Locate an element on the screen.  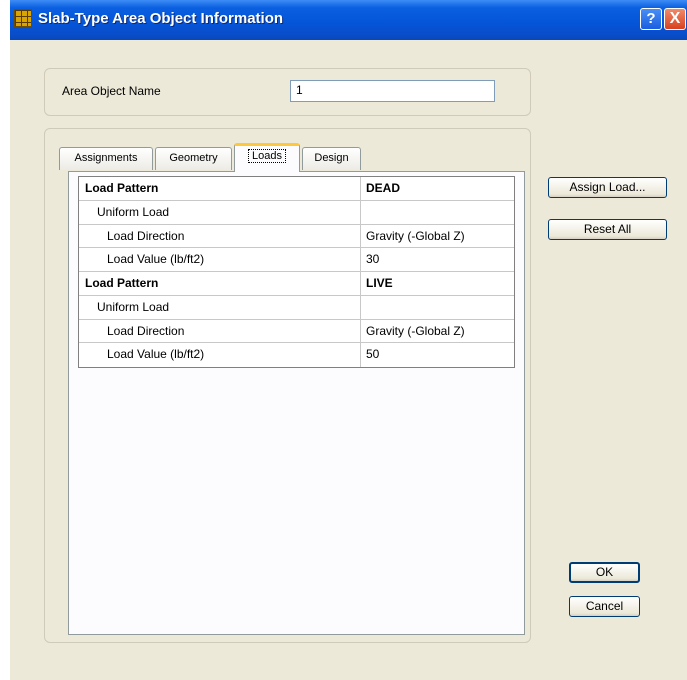
area-object-name-input: 1 is located at coordinates (392, 91).